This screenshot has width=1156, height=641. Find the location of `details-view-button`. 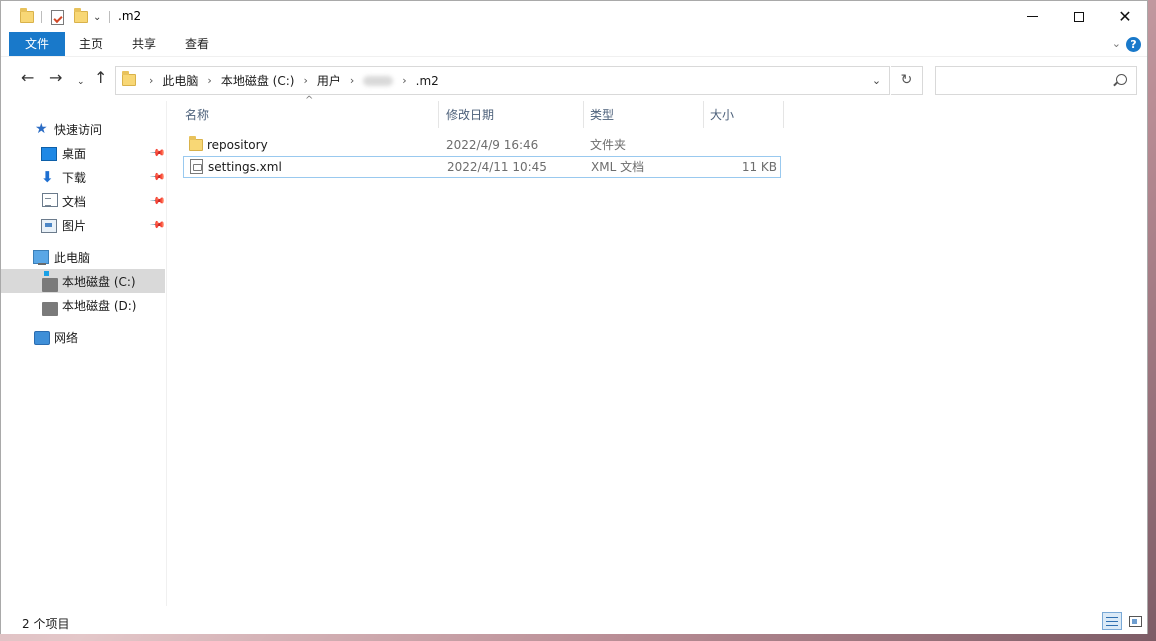

details-view-button is located at coordinates (1112, 621).